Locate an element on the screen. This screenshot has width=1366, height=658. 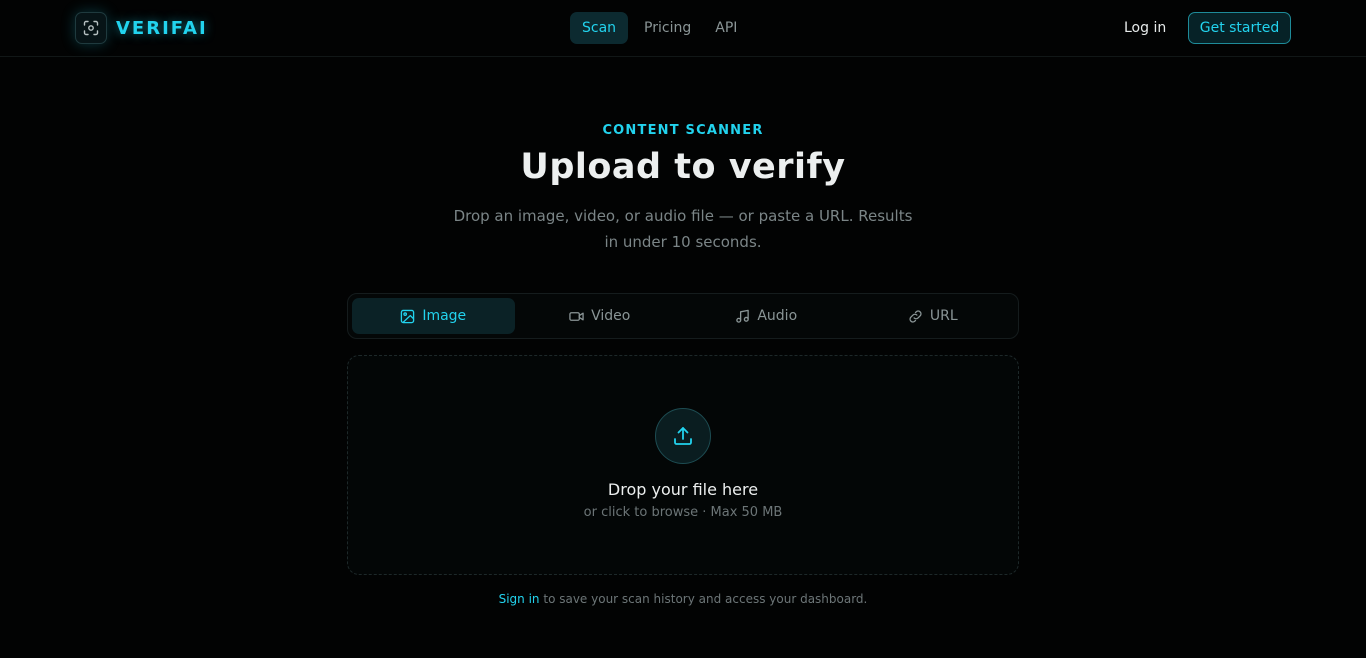
tab-video: Video is located at coordinates (600, 316).